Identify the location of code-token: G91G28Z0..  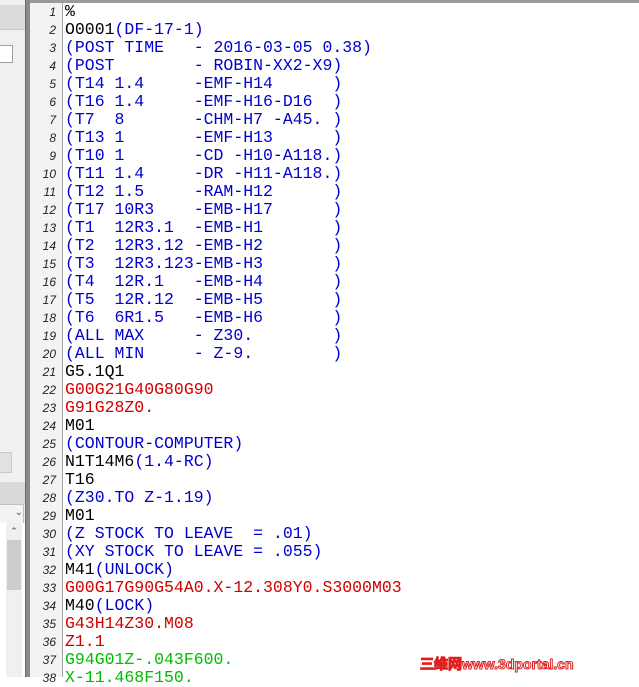
(110, 407).